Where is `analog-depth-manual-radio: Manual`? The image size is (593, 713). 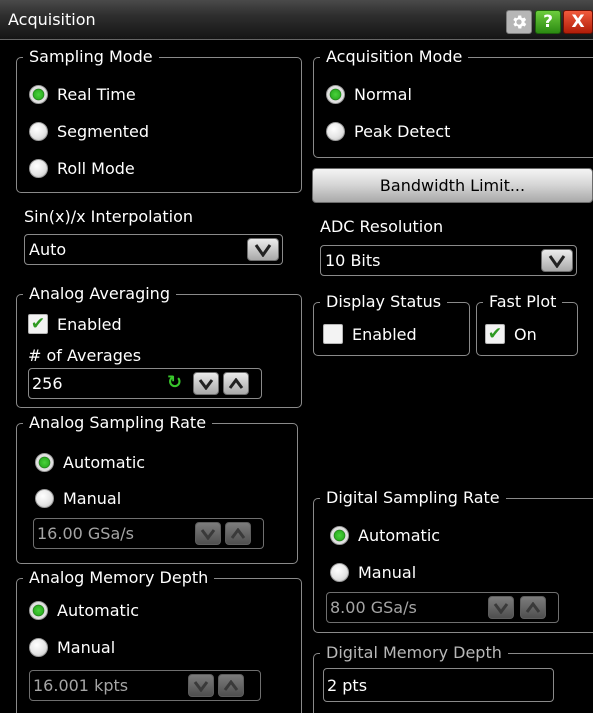
analog-depth-manual-radio: Manual is located at coordinates (72, 647).